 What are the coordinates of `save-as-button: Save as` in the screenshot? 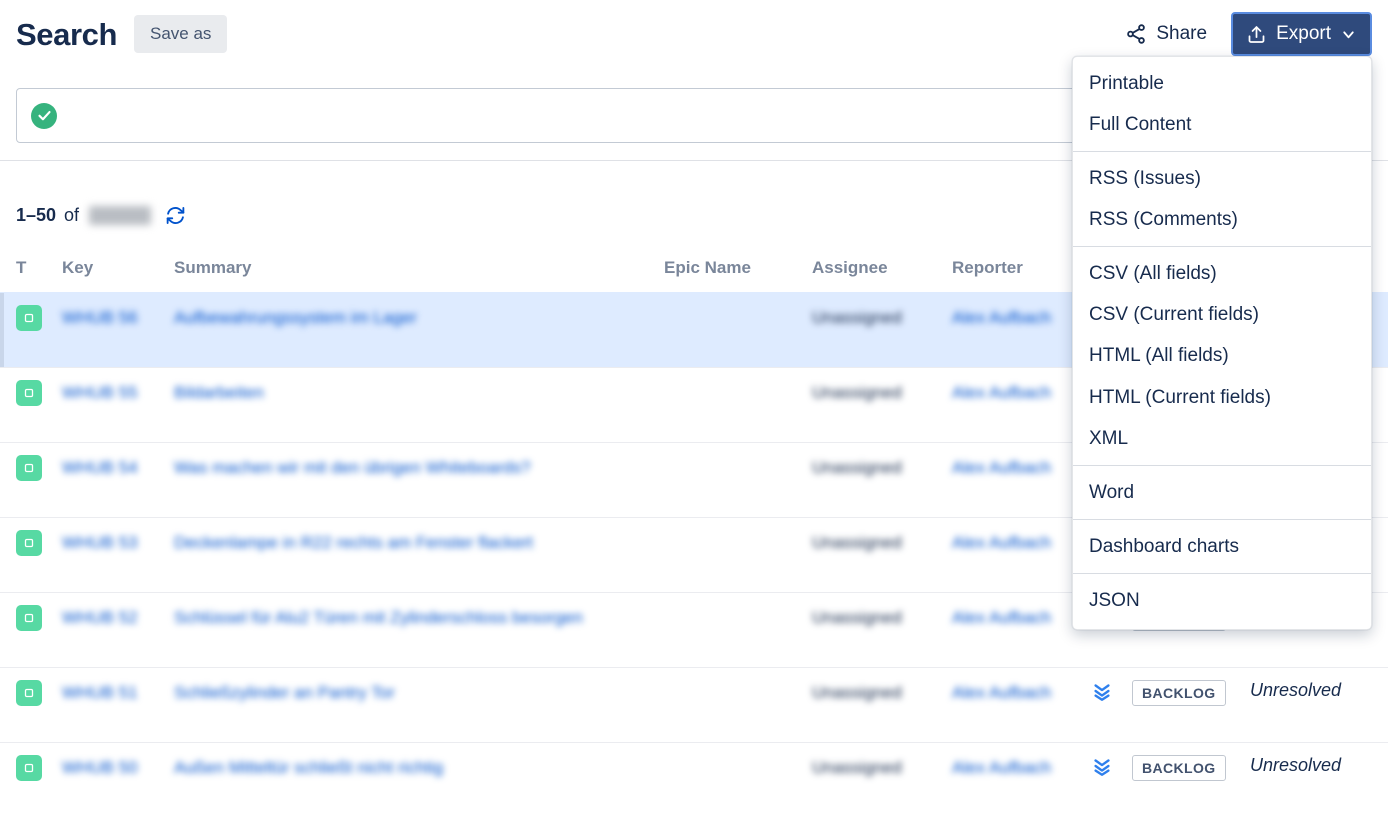 It's located at (181, 34).